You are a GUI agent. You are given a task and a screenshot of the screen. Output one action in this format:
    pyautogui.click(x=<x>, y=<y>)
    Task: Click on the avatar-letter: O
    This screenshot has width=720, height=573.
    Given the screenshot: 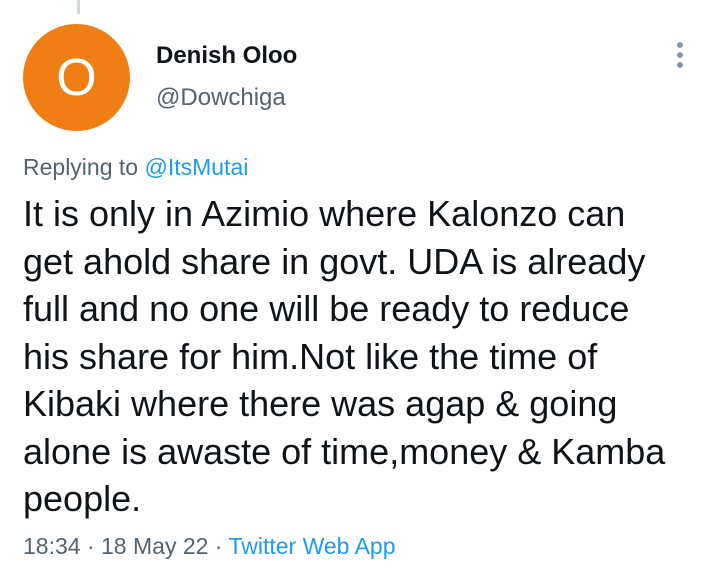 What is the action you would take?
    pyautogui.click(x=76, y=77)
    